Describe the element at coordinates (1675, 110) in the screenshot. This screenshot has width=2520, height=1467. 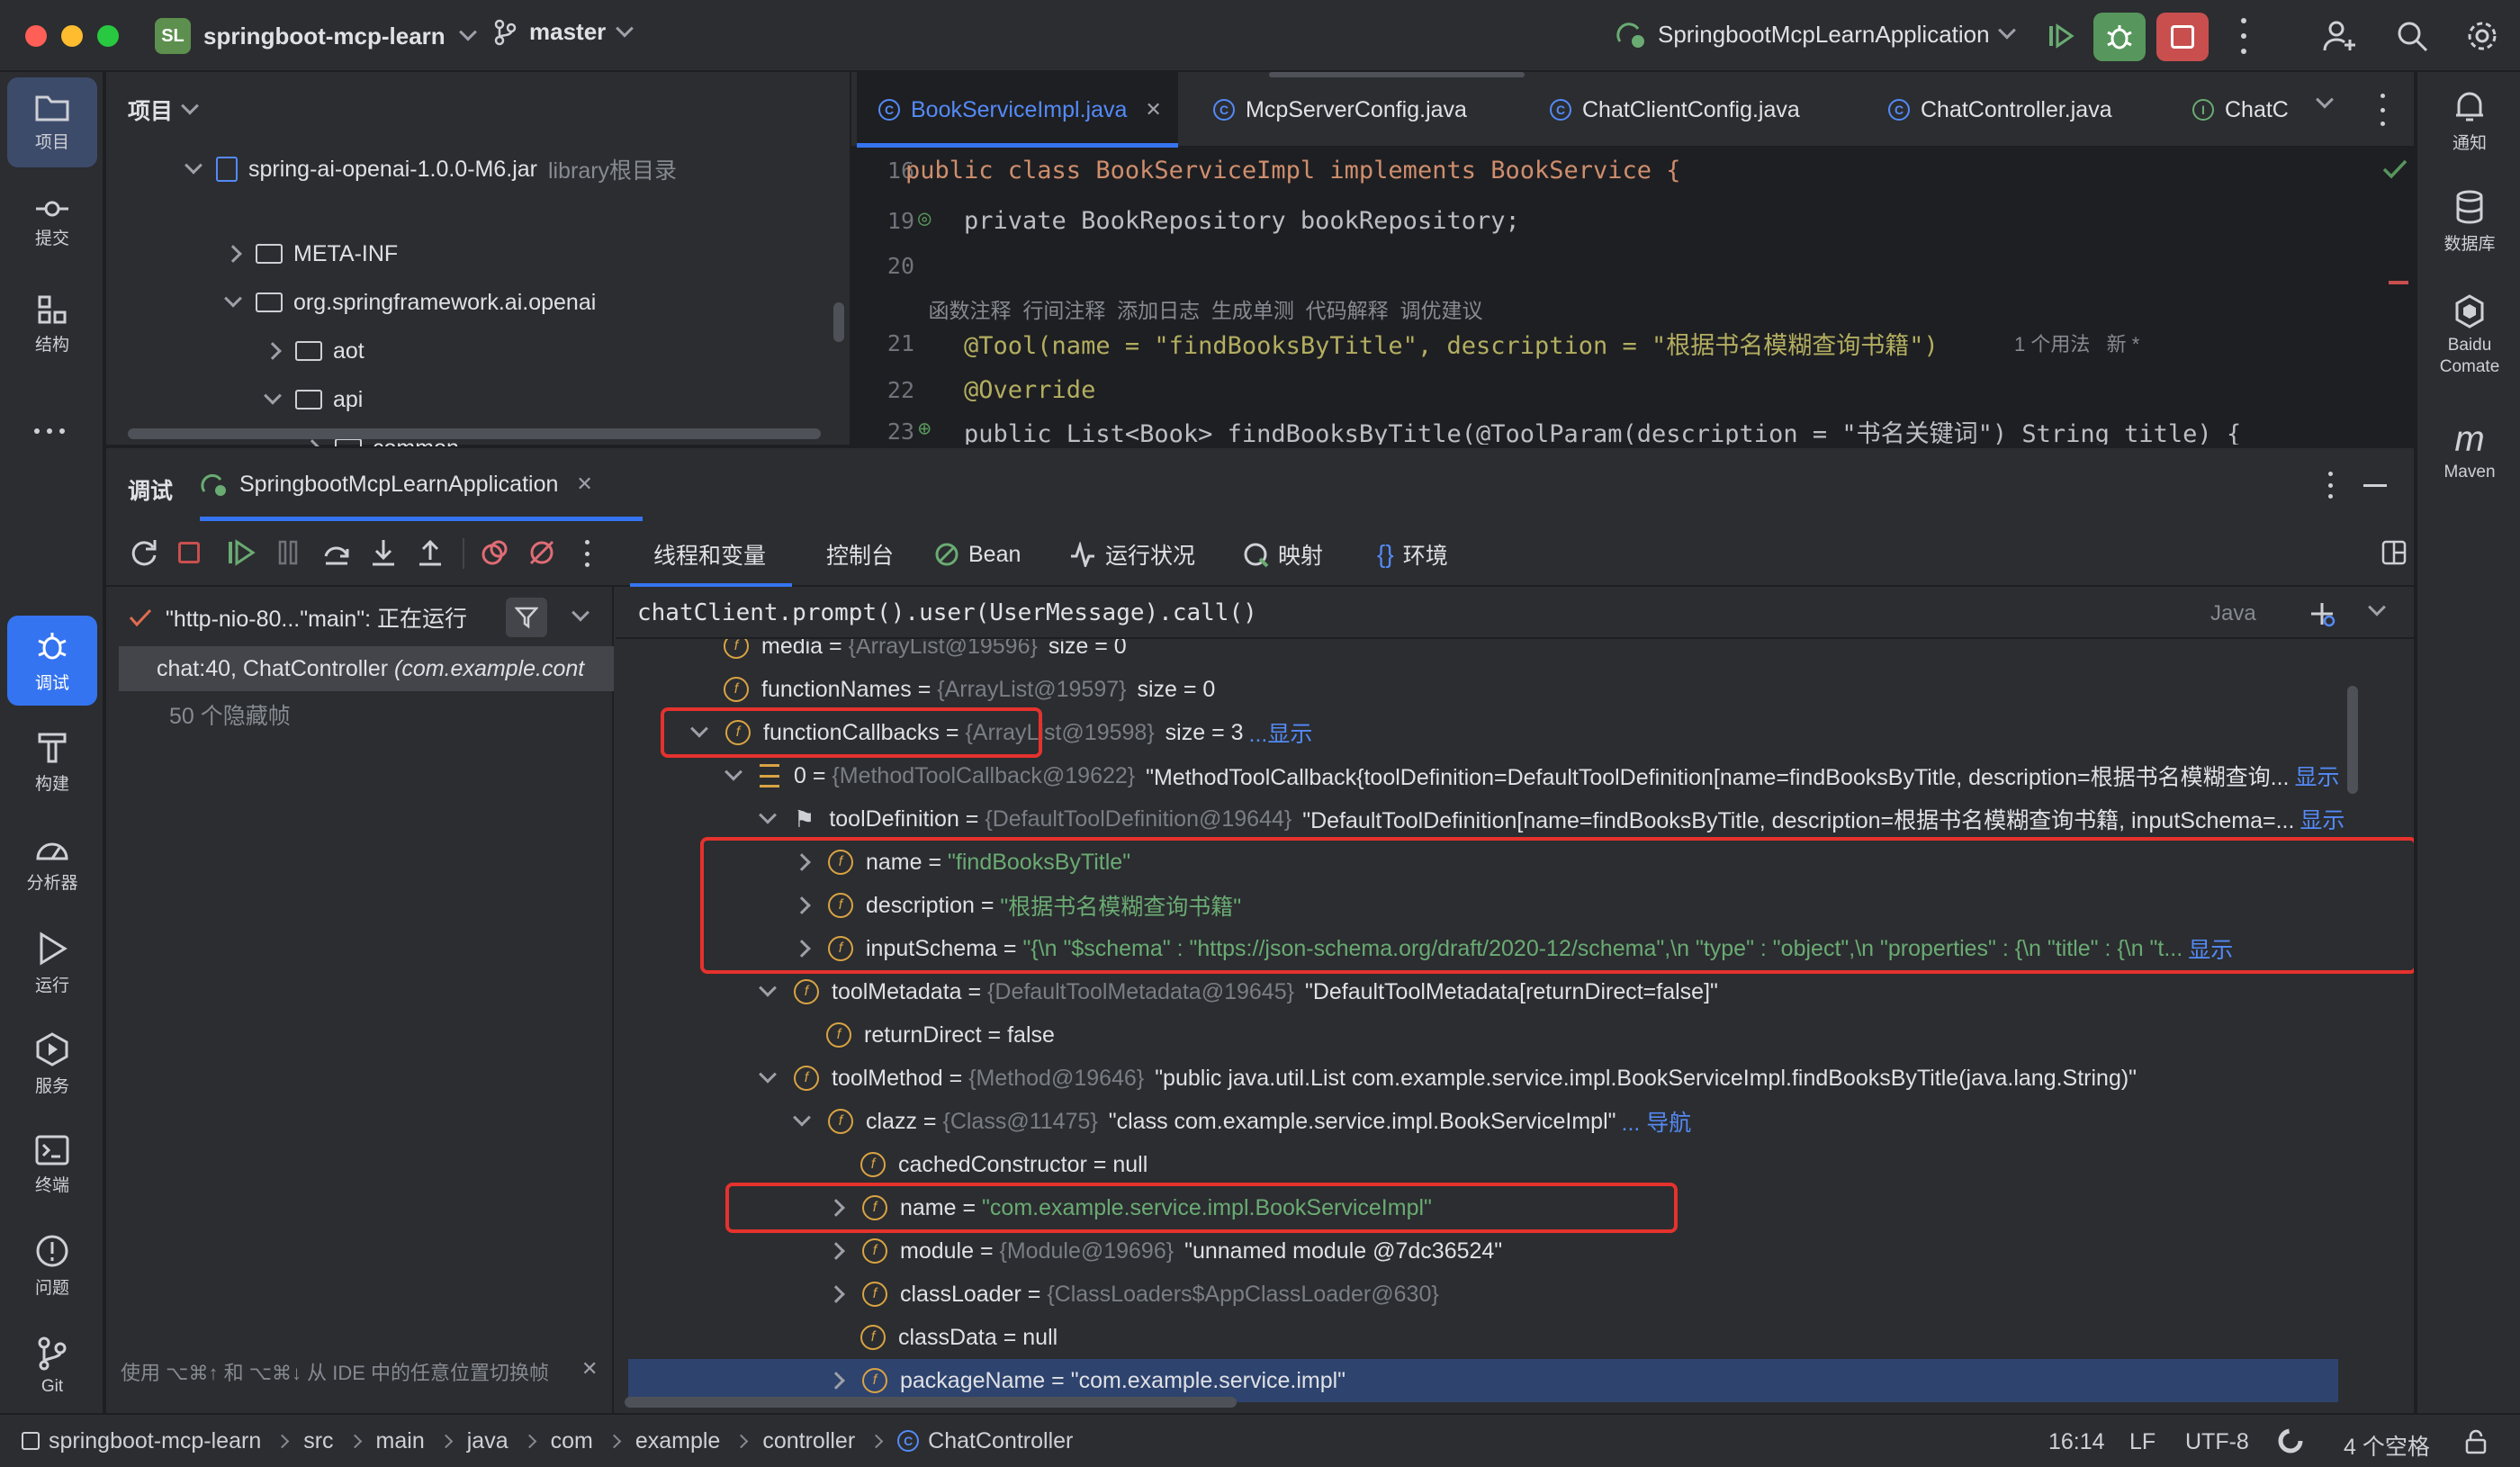
I see `editor-tab: C ChatClientConfig.java` at that location.